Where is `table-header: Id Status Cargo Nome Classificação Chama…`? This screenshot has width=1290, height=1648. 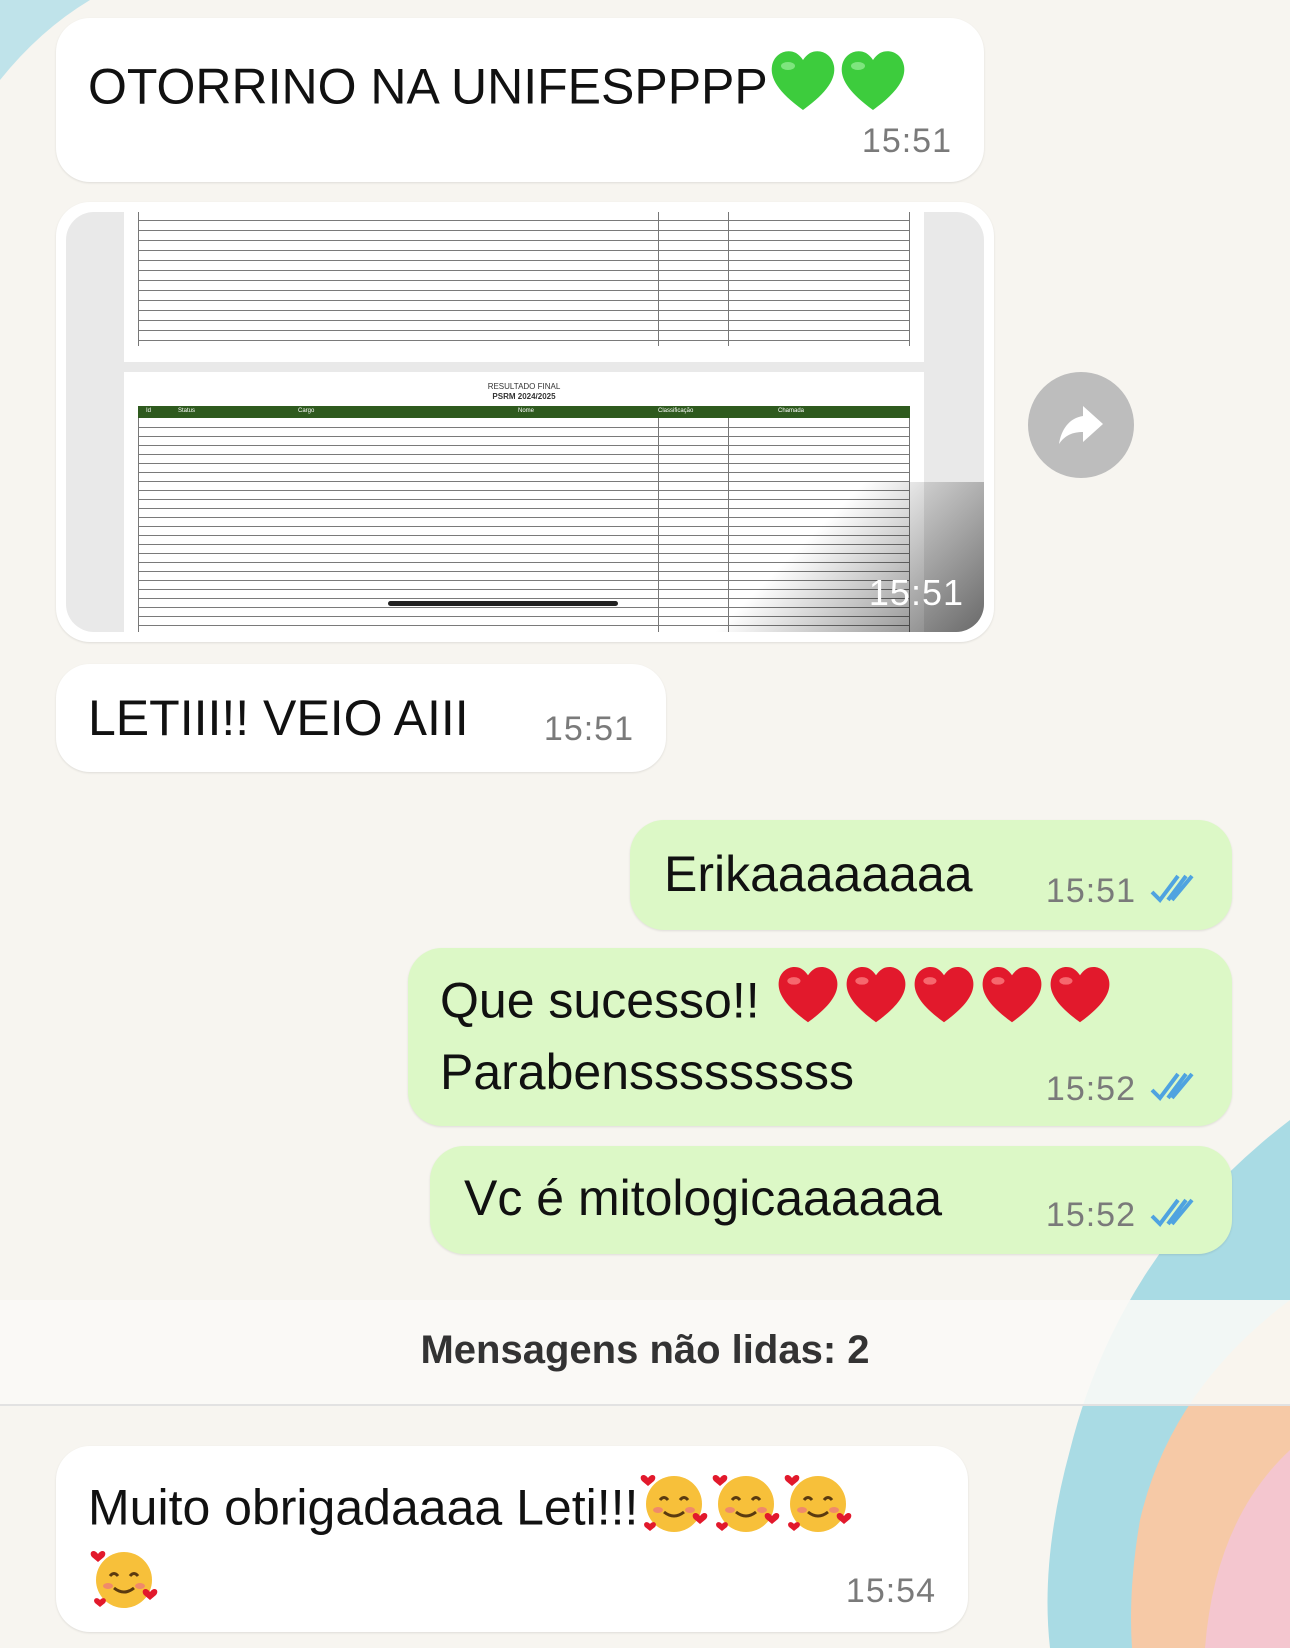 table-header: Id Status Cargo Nome Classificação Chama… is located at coordinates (524, 412).